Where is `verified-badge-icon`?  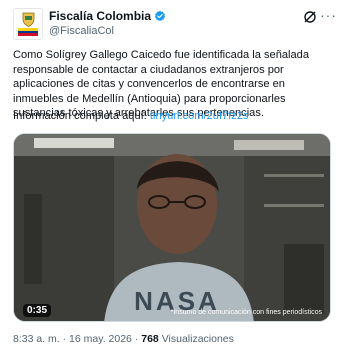
verified-badge-icon is located at coordinates (160, 16).